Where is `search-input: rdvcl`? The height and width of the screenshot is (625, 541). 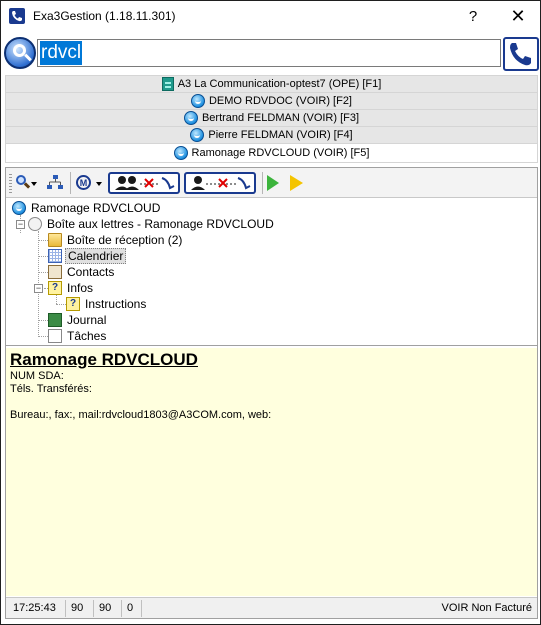 search-input: rdvcl is located at coordinates (269, 53).